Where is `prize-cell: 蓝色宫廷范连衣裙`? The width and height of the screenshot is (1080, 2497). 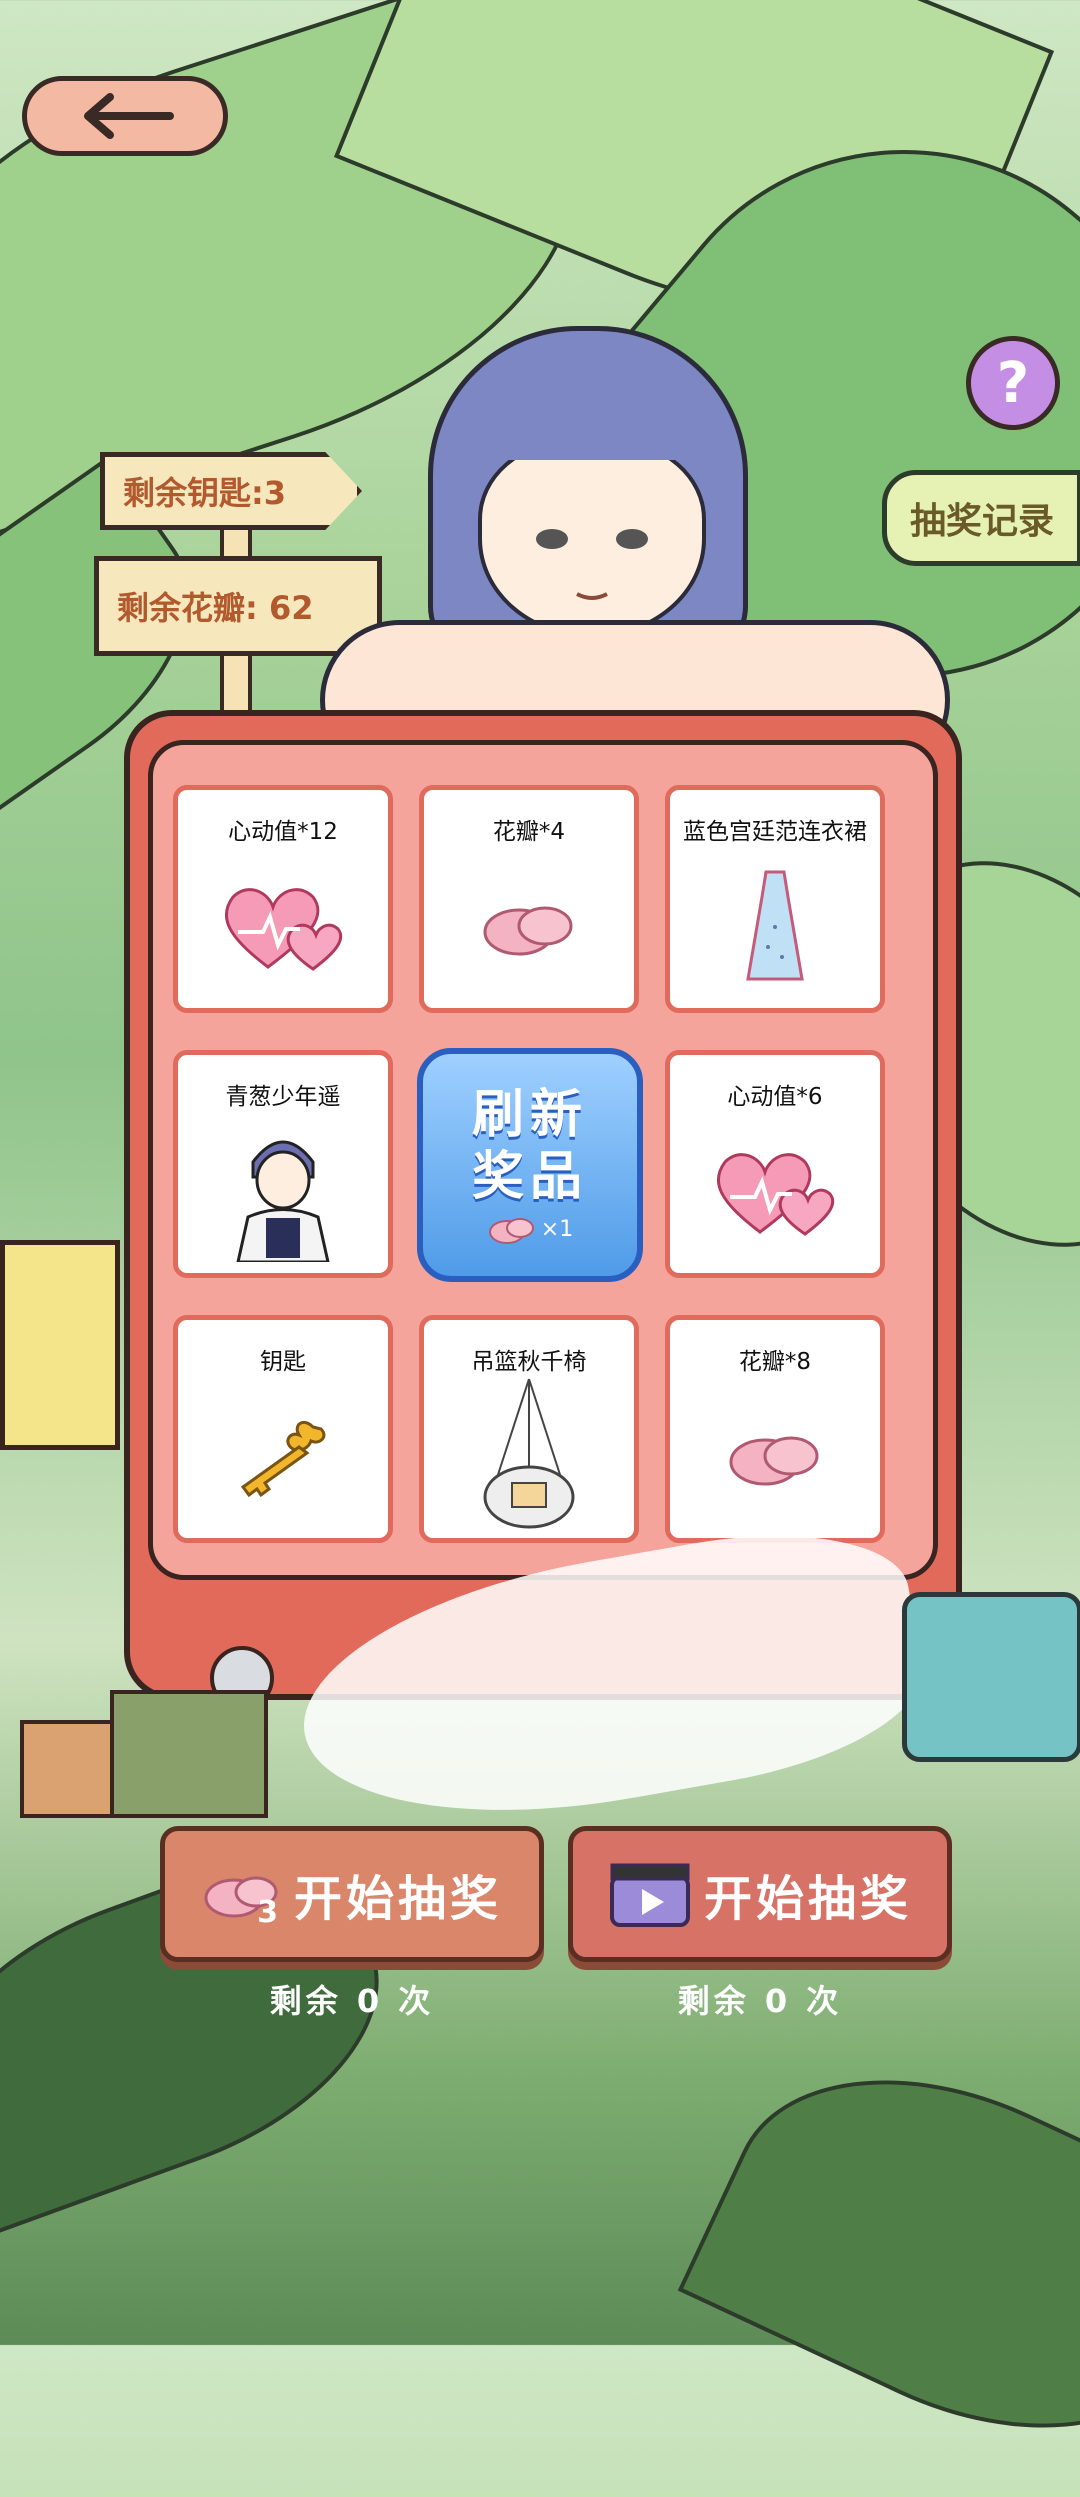 prize-cell: 蓝色宫廷范连衣裙 is located at coordinates (775, 899).